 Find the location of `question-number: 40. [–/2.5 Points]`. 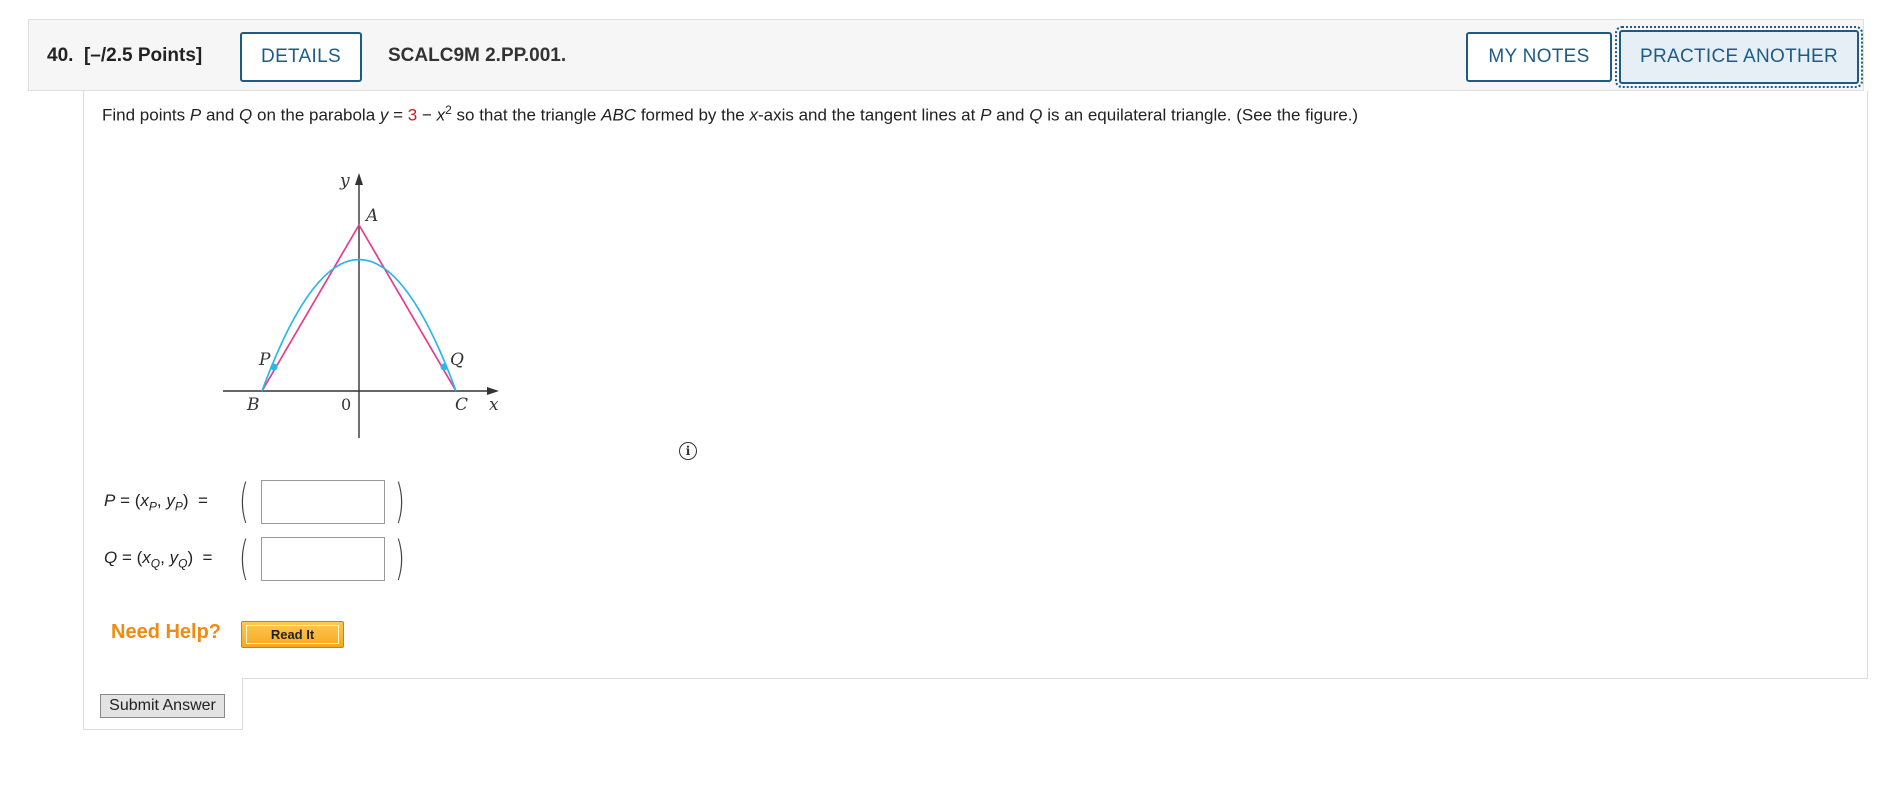

question-number: 40. [–/2.5 Points] is located at coordinates (124, 56).